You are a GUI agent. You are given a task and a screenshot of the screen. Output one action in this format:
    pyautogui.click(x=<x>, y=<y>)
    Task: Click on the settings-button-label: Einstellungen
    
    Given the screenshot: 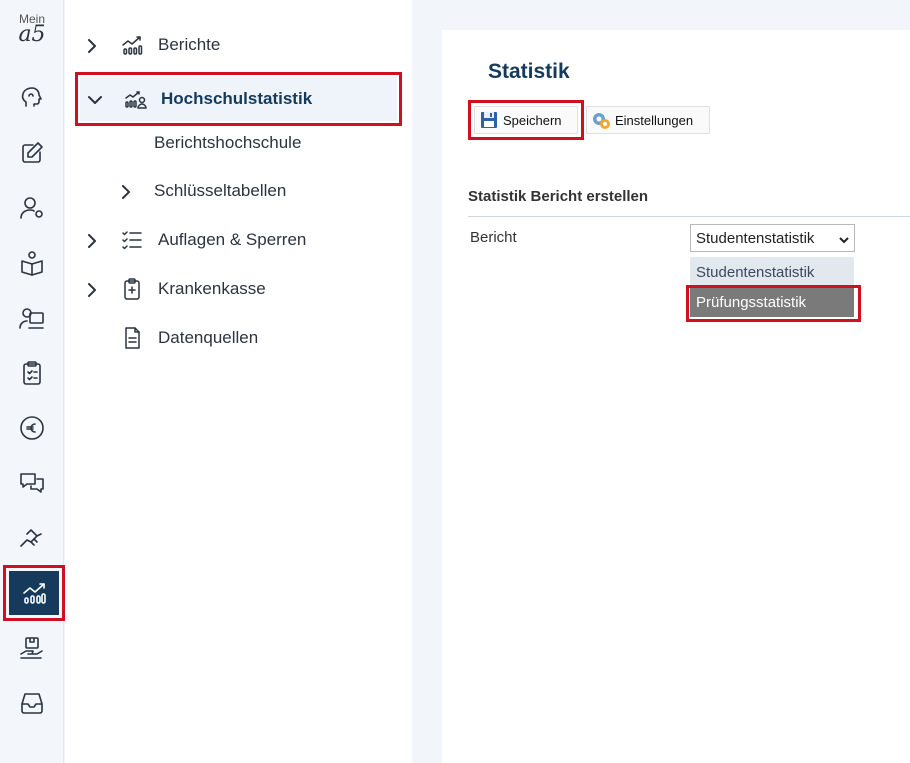 What is the action you would take?
    pyautogui.click(x=654, y=120)
    